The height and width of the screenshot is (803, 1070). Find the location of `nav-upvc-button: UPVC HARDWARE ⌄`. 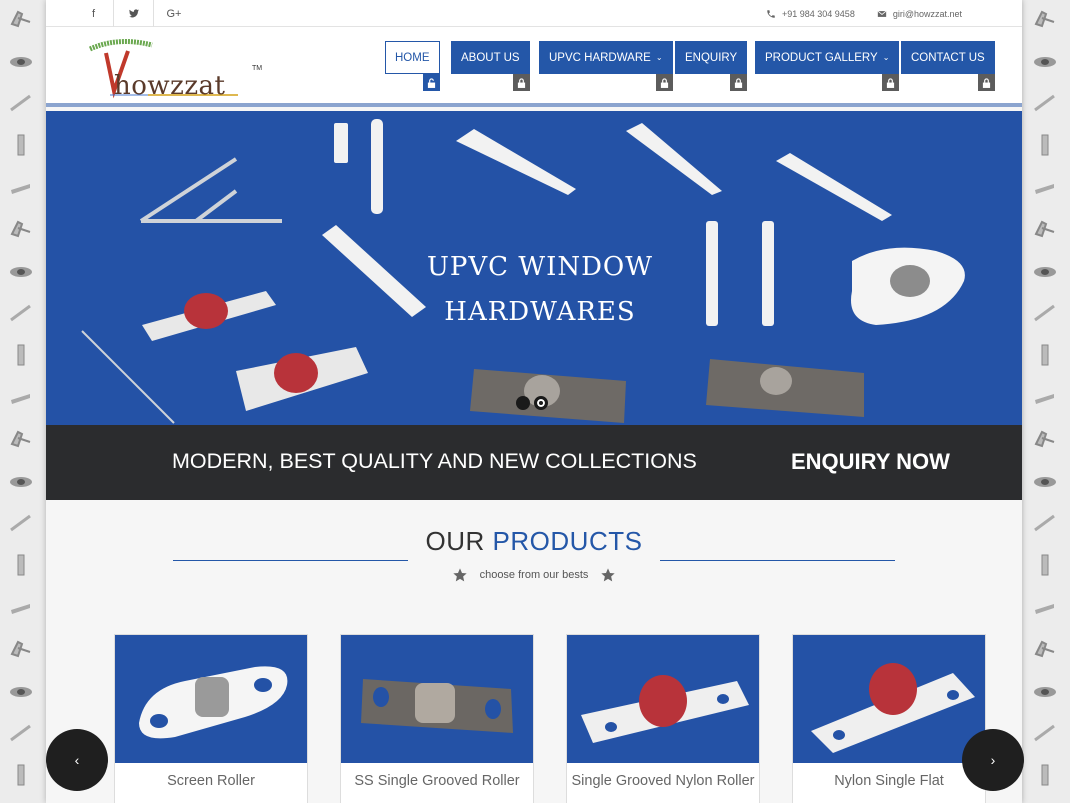

nav-upvc-button: UPVC HARDWARE ⌄ is located at coordinates (606, 57).